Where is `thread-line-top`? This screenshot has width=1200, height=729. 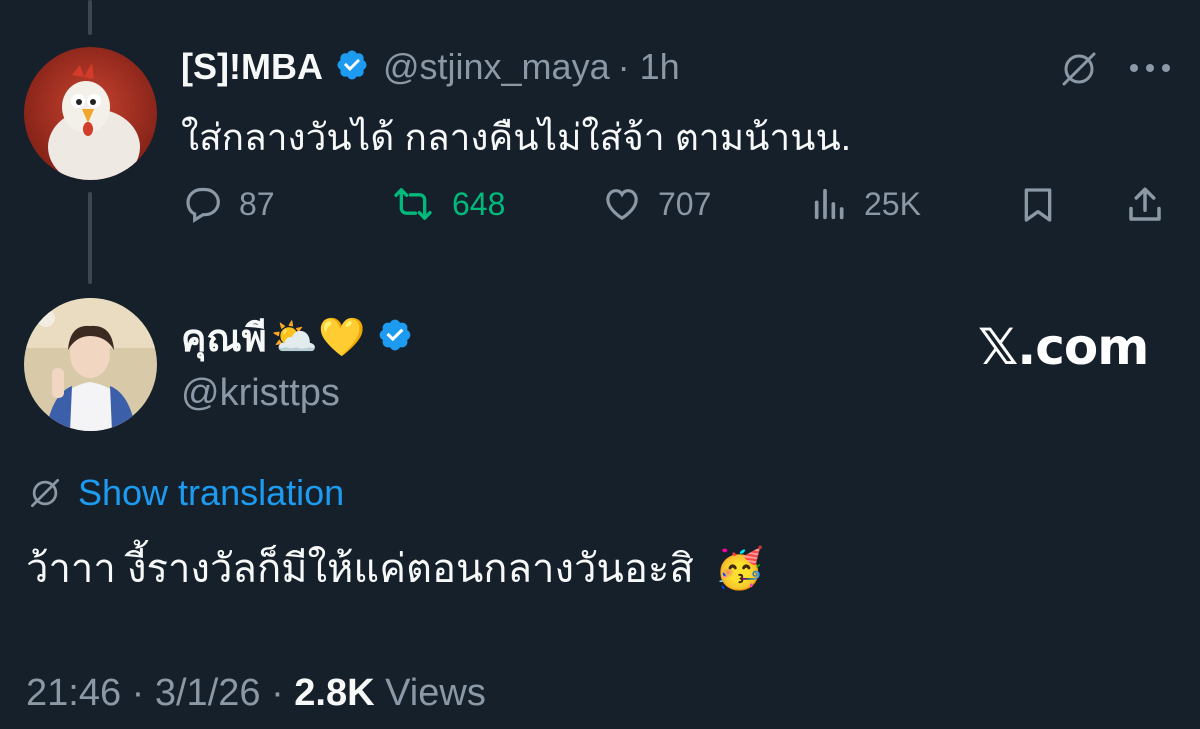
thread-line-top is located at coordinates (90, 17).